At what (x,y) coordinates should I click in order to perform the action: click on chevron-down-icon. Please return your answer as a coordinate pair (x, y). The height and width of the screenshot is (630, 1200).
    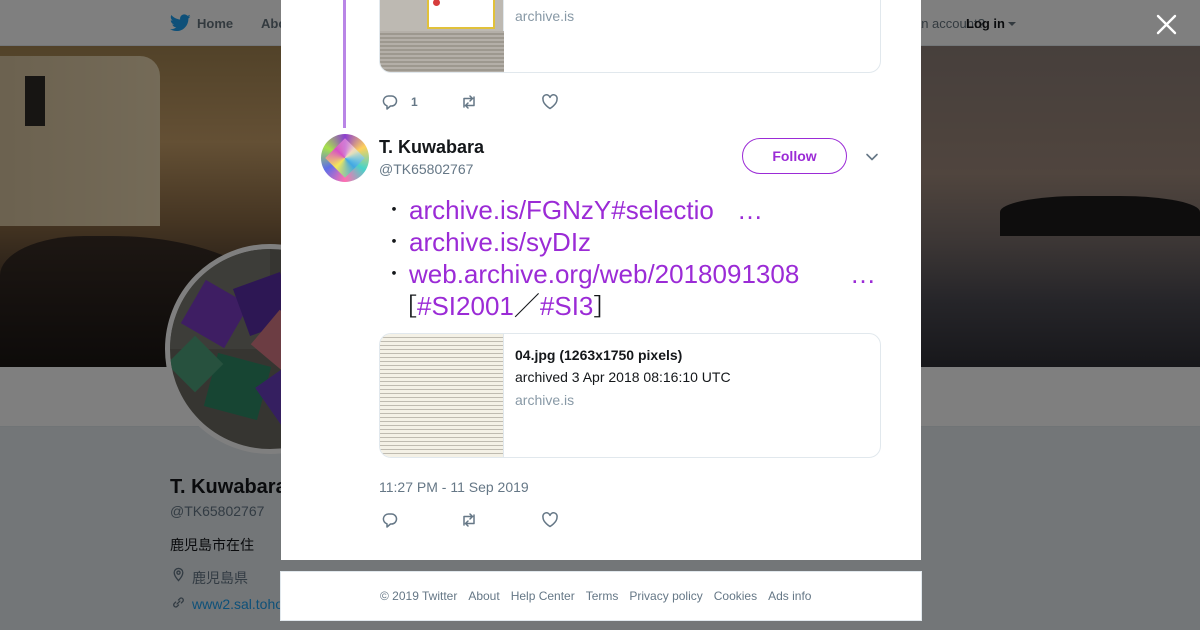
    Looking at the image, I should click on (872, 157).